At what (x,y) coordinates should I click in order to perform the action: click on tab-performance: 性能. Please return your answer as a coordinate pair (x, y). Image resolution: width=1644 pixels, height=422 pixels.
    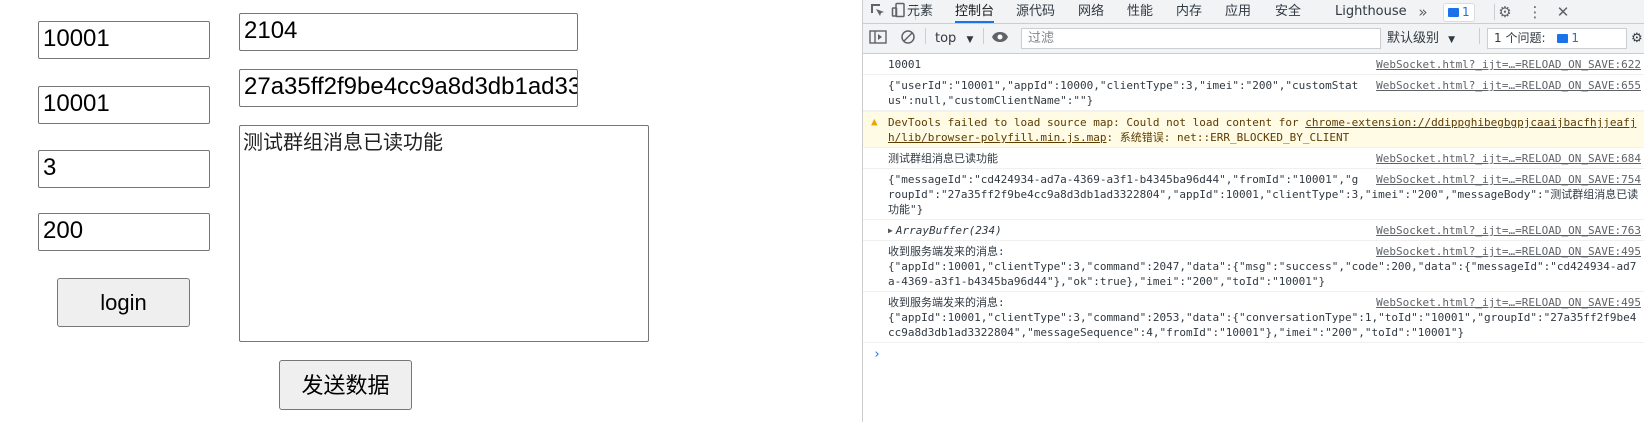
    Looking at the image, I should click on (1140, 11).